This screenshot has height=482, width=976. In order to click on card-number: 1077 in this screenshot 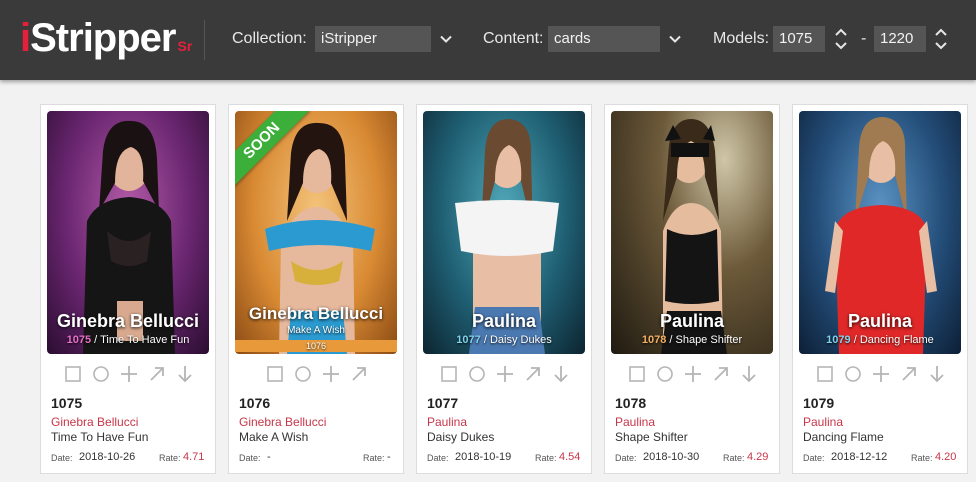, I will do `click(443, 403)`.